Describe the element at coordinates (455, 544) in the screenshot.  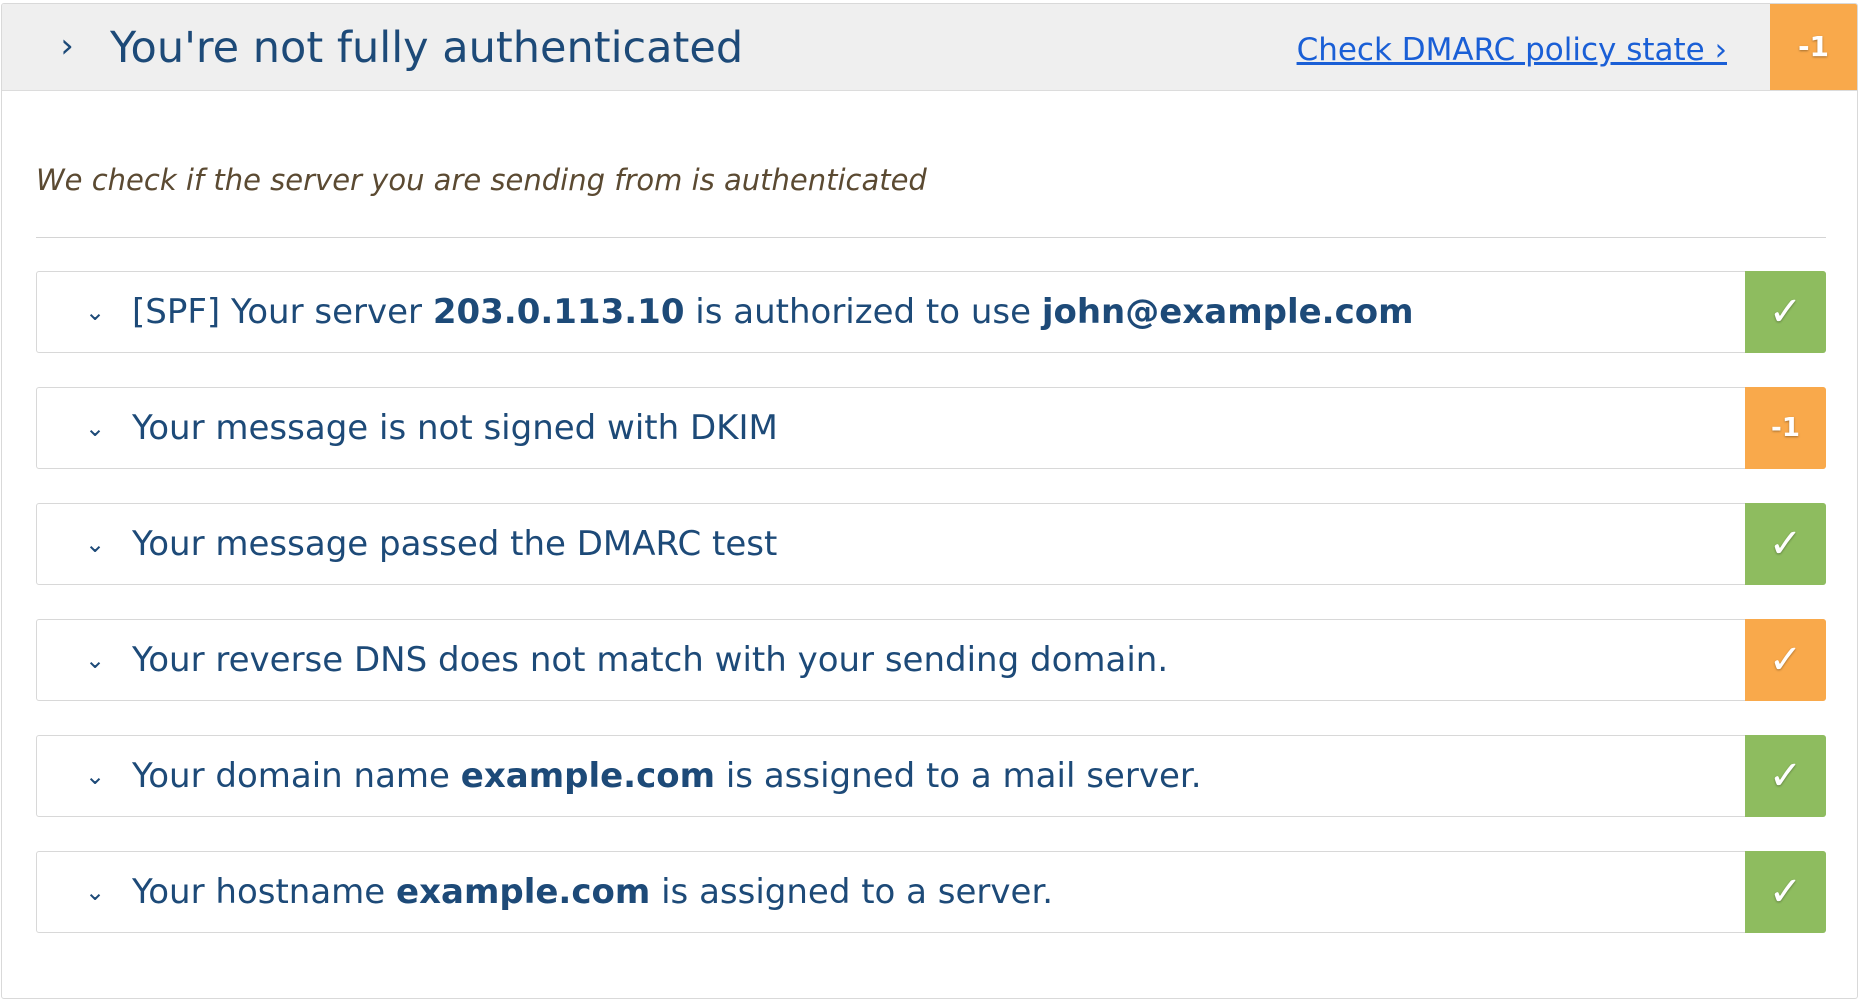
I see `check-text: Your message passed the DMARC test` at that location.